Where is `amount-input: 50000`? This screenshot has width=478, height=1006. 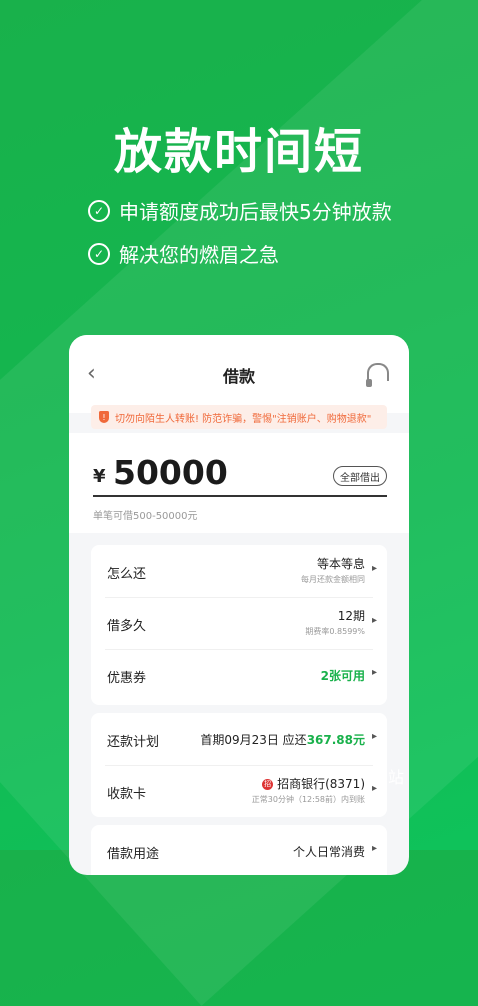 amount-input: 50000 is located at coordinates (170, 472).